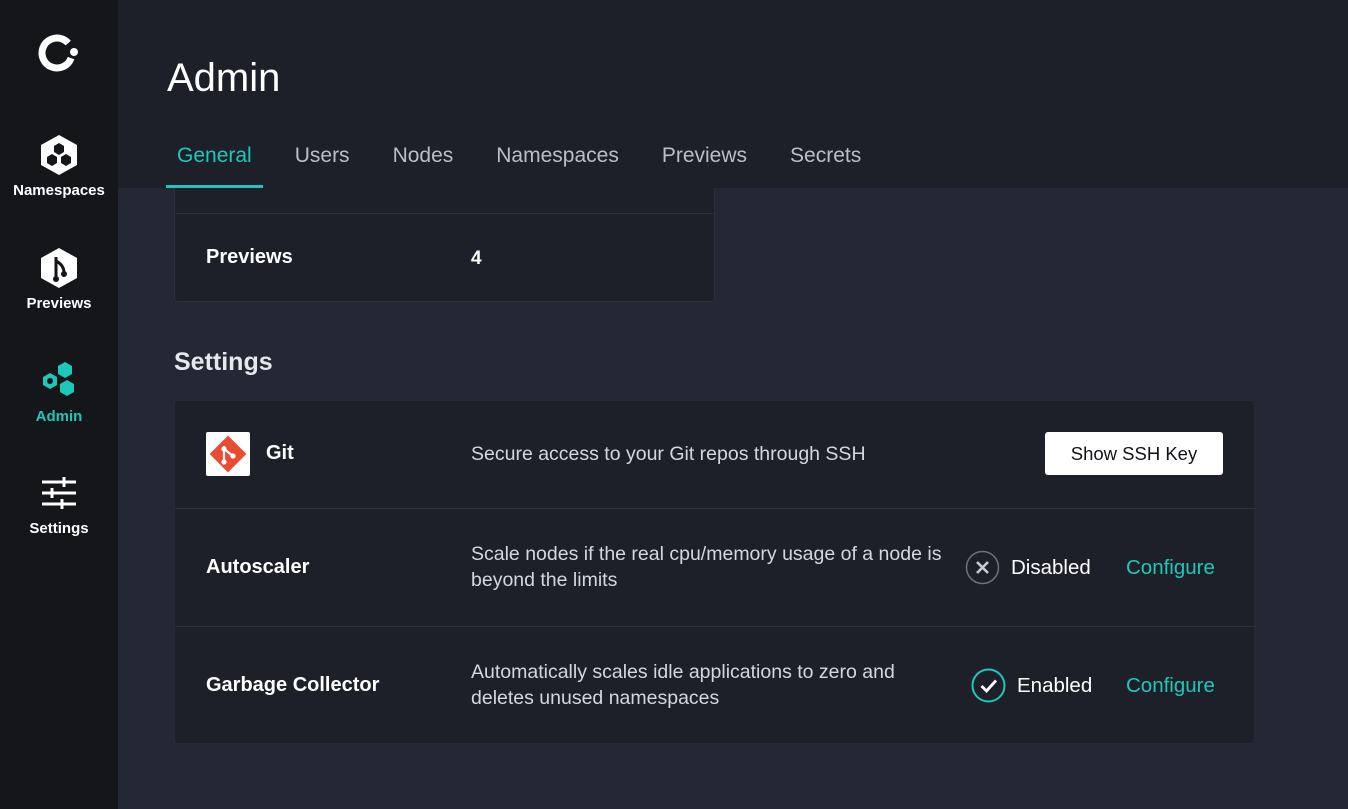 The height and width of the screenshot is (809, 1348). I want to click on autoscaler-configure-link: Configure, so click(1170, 568).